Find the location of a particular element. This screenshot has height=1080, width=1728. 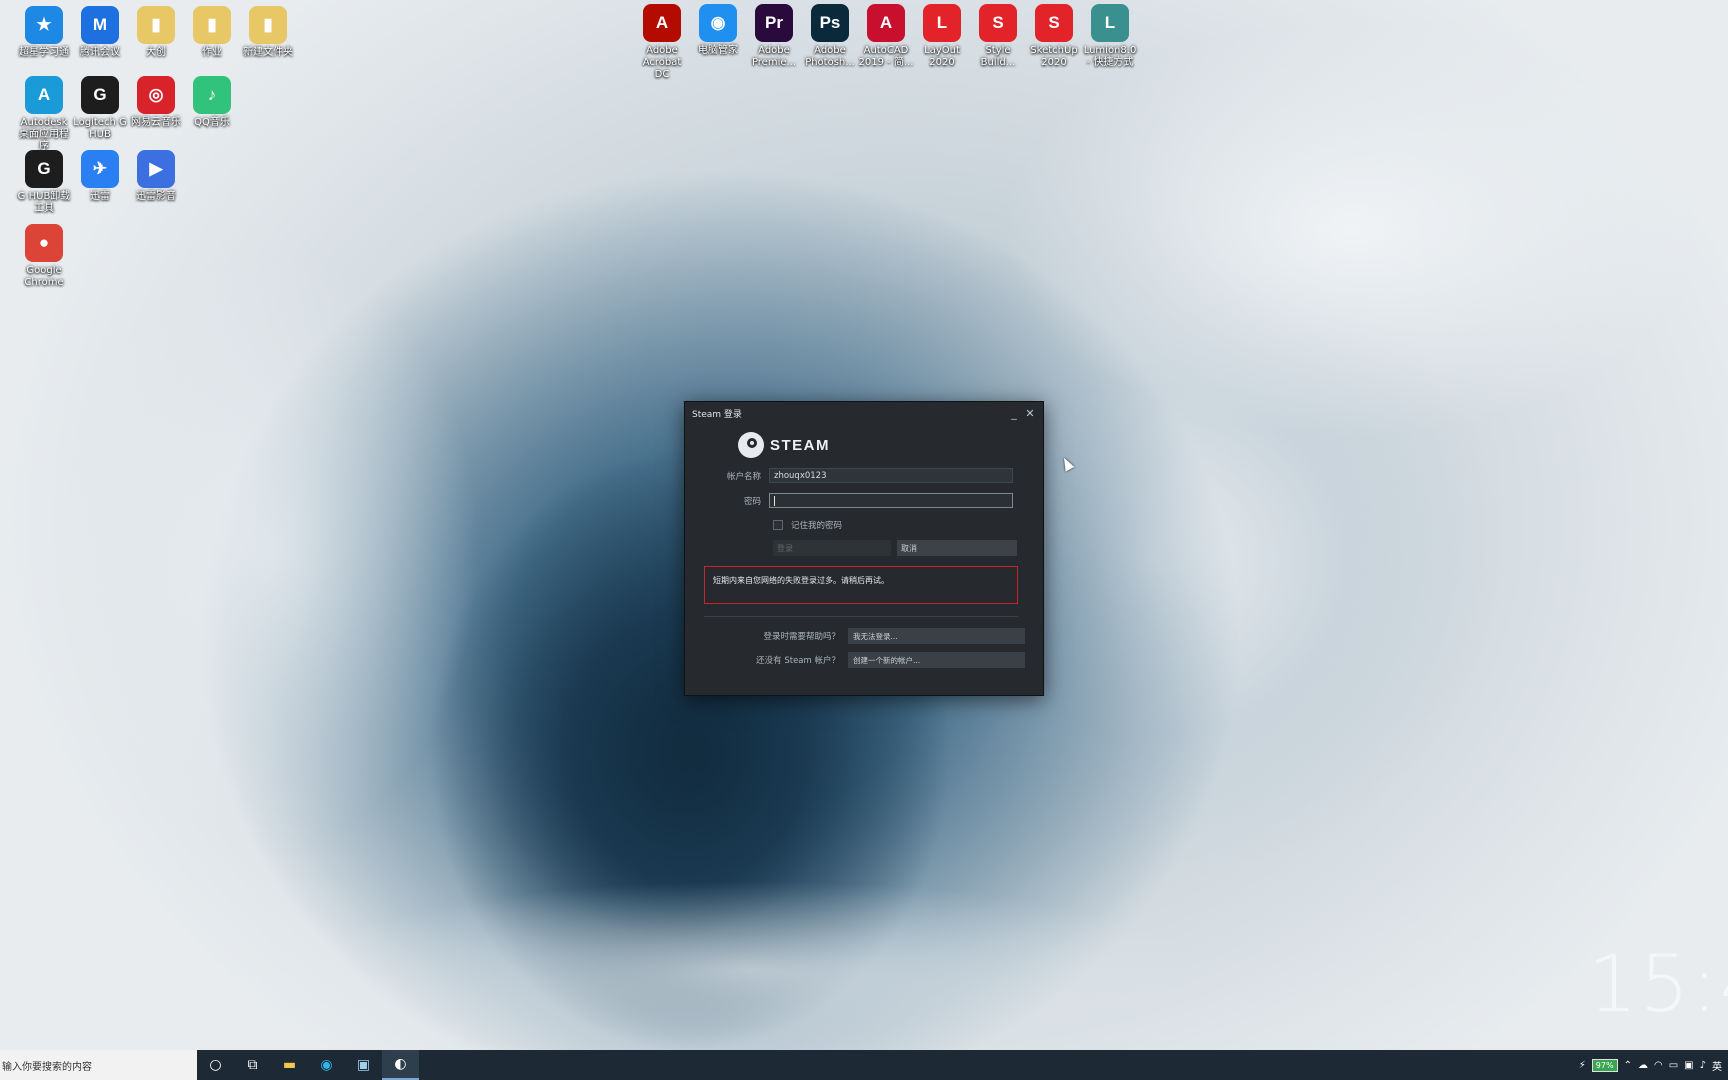

qq-music-icon: ♪ is located at coordinates (212, 95).